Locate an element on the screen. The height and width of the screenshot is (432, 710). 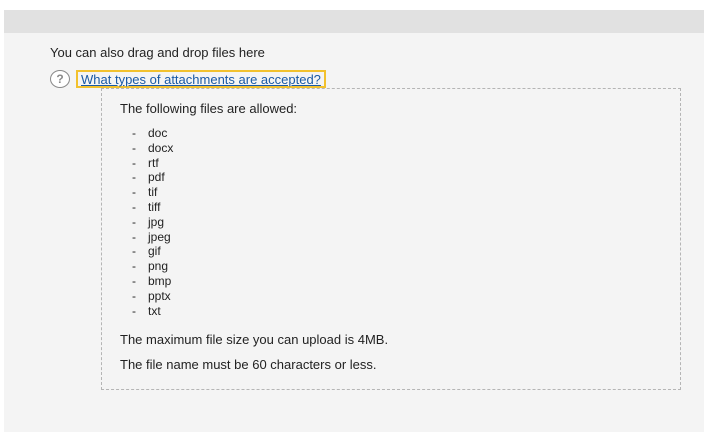
allowed-files-intro: The following files are allowed: is located at coordinates (209, 108).